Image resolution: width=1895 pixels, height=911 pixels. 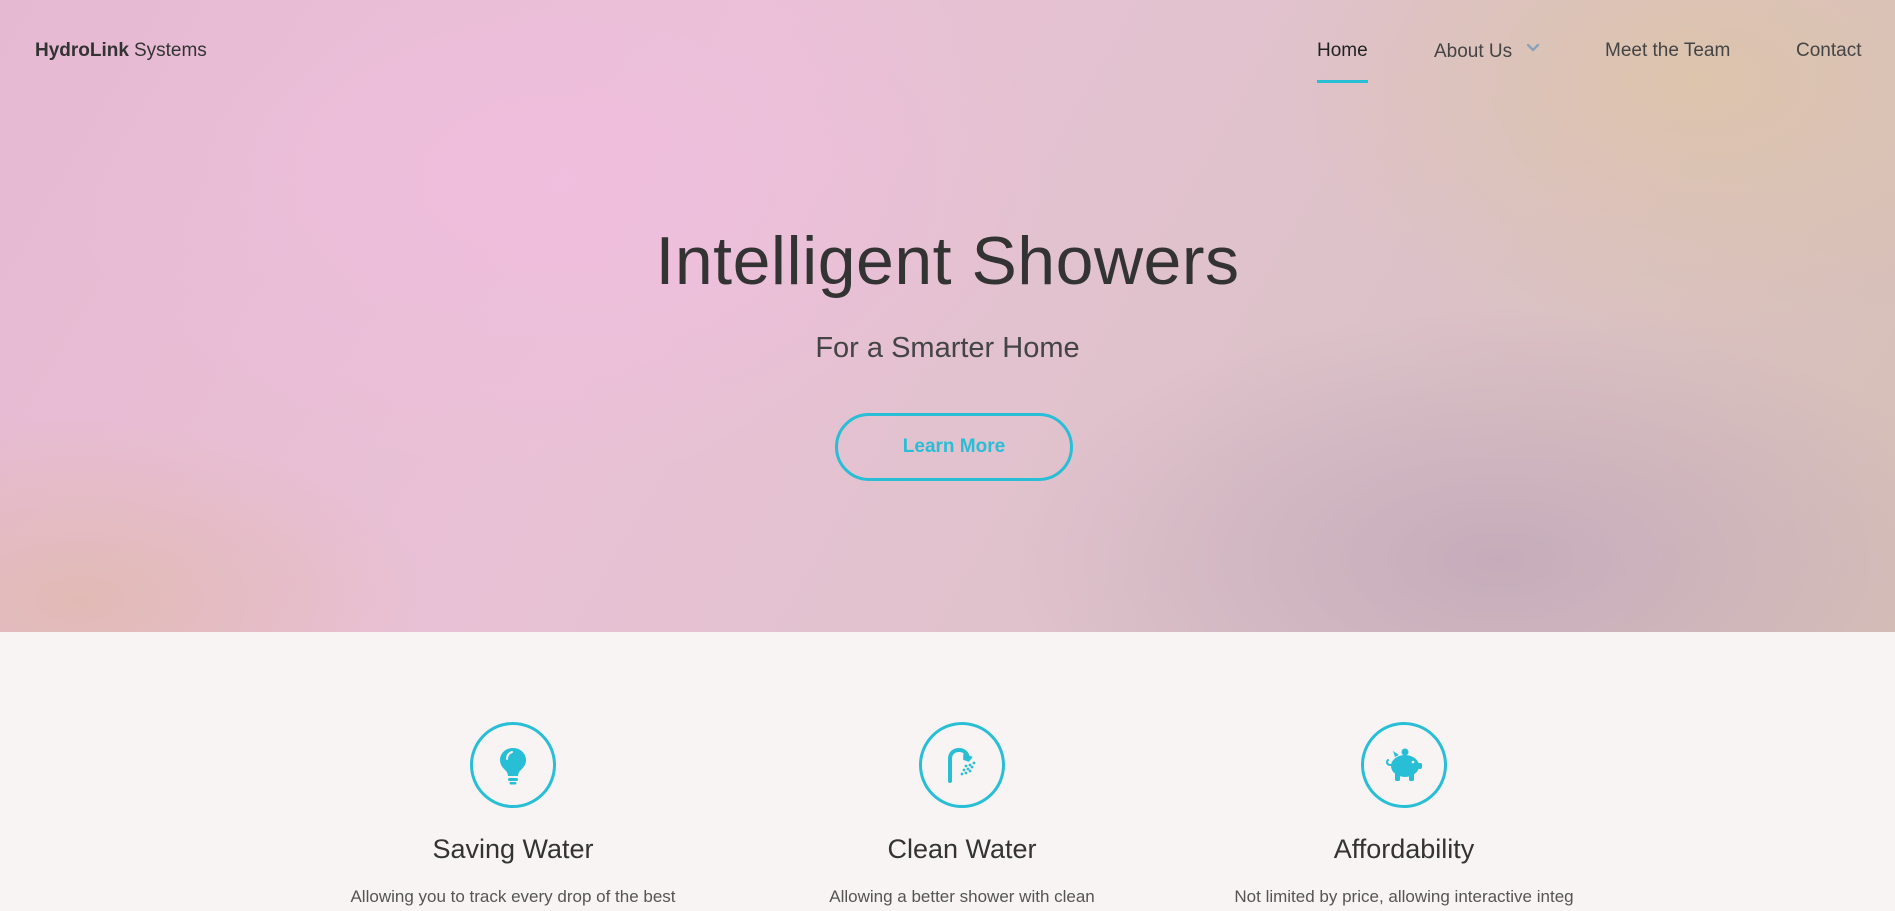 I want to click on nav-about-label: About Us, so click(x=1473, y=51).